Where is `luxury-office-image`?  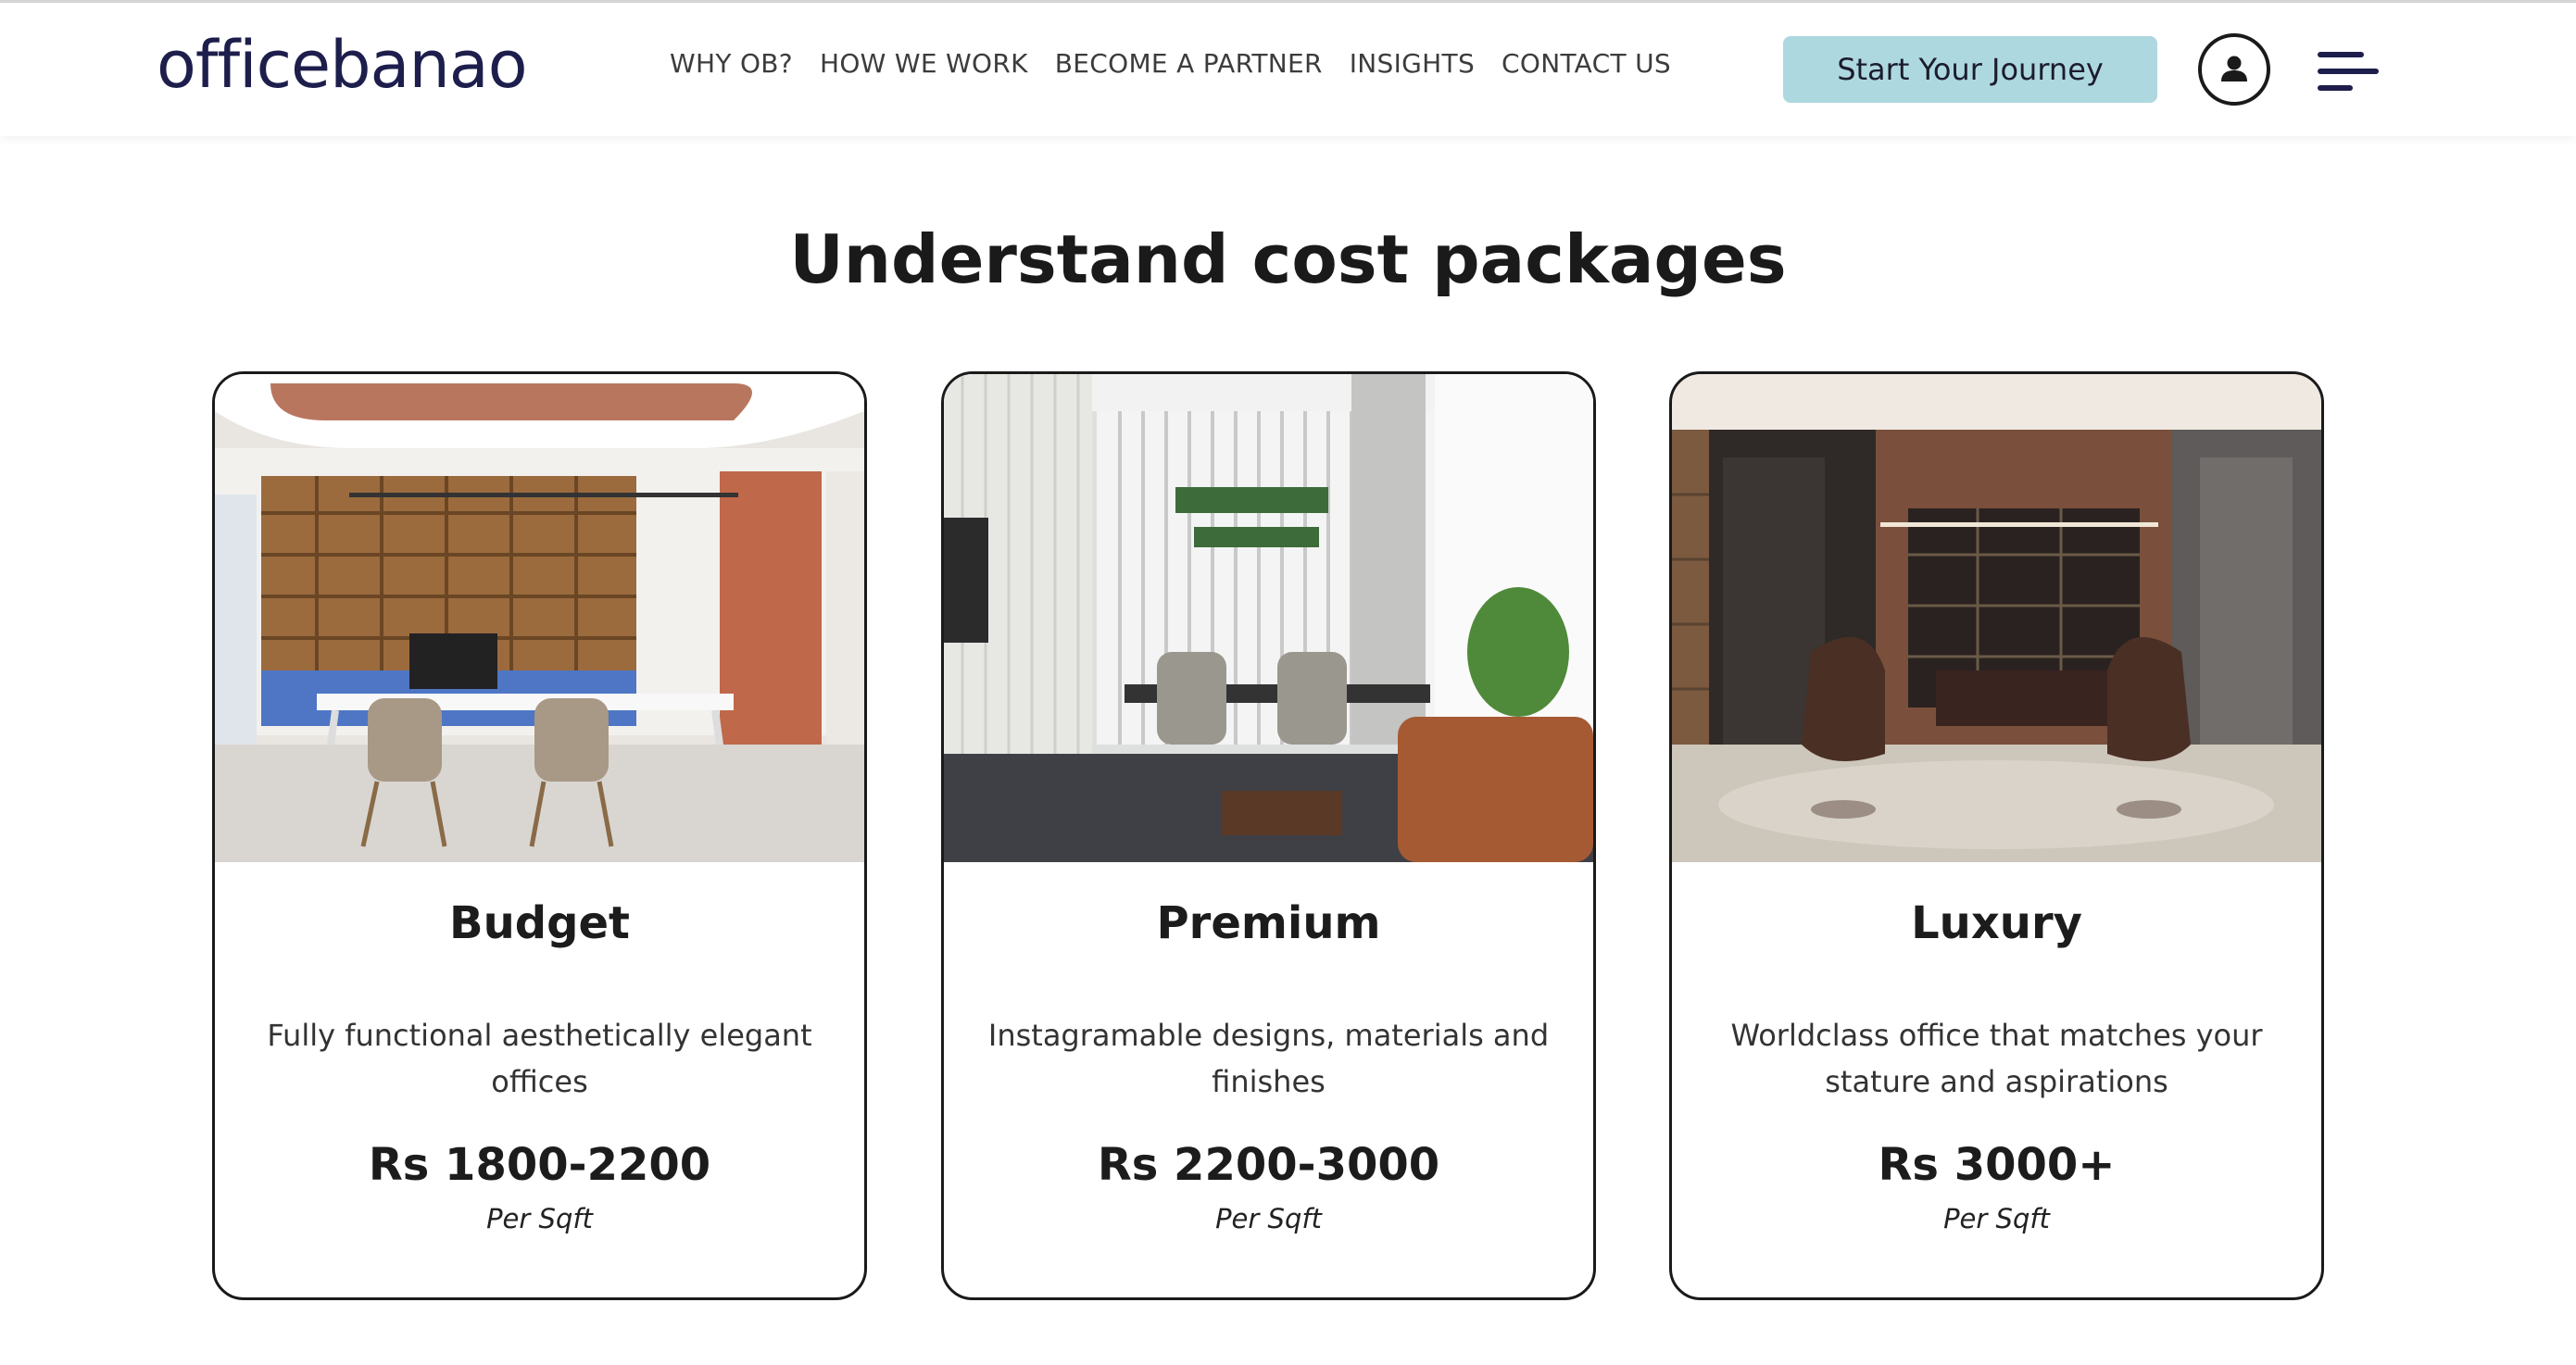 luxury-office-image is located at coordinates (1996, 618).